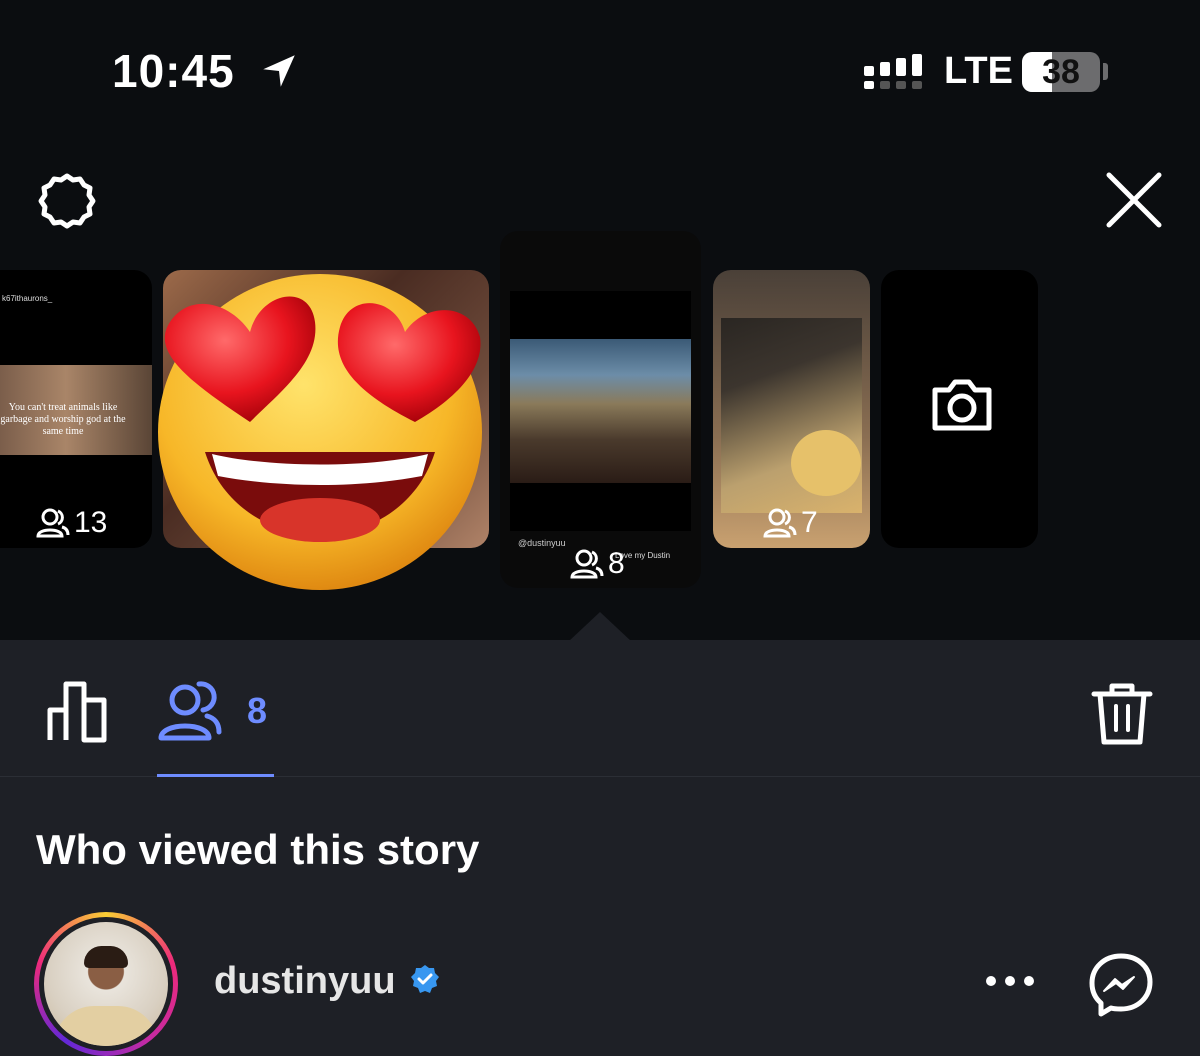 Image resolution: width=1200 pixels, height=1056 pixels. Describe the element at coordinates (78, 712) in the screenshot. I see `bar-chart-icon` at that location.